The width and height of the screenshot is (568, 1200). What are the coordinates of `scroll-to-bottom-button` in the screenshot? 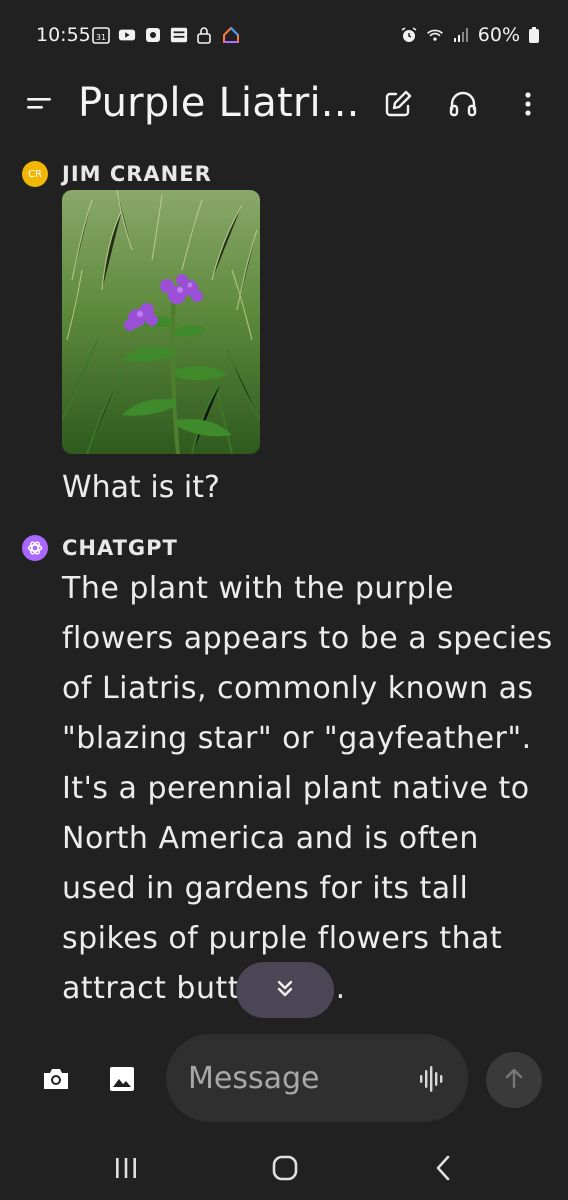 It's located at (285, 990).